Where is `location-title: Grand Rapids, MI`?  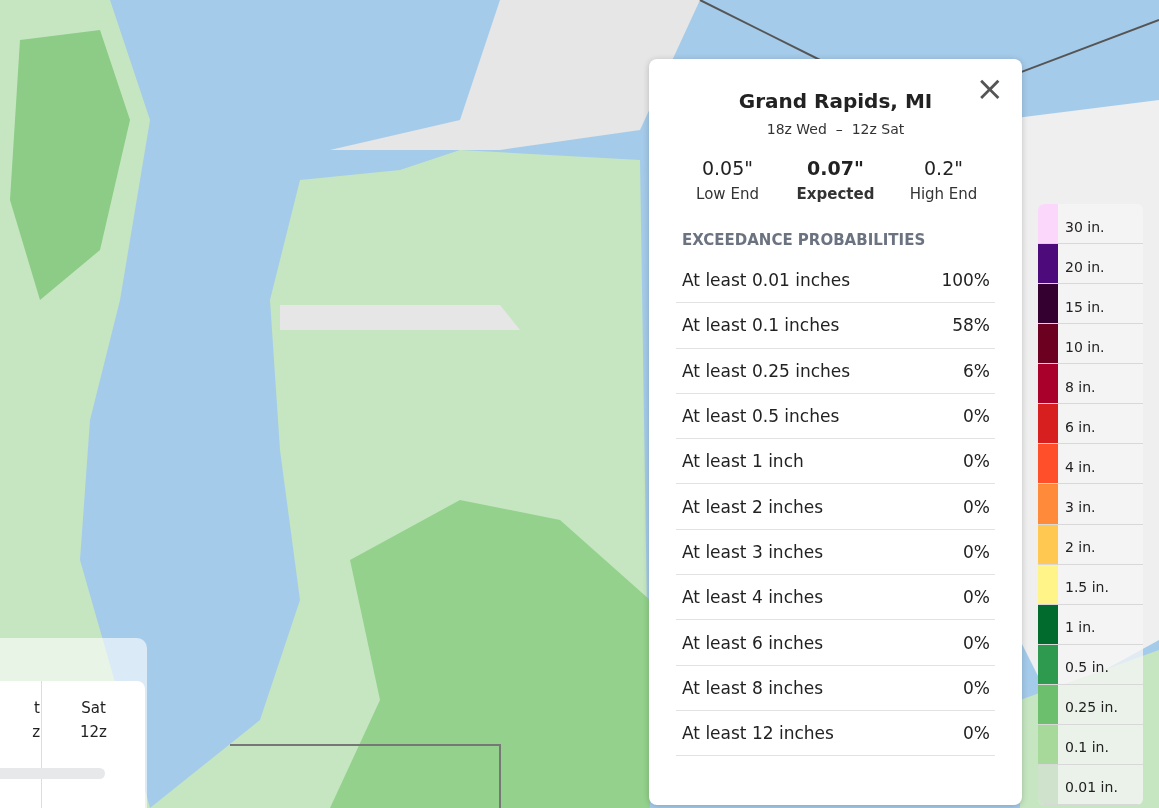 location-title: Grand Rapids, MI is located at coordinates (835, 101).